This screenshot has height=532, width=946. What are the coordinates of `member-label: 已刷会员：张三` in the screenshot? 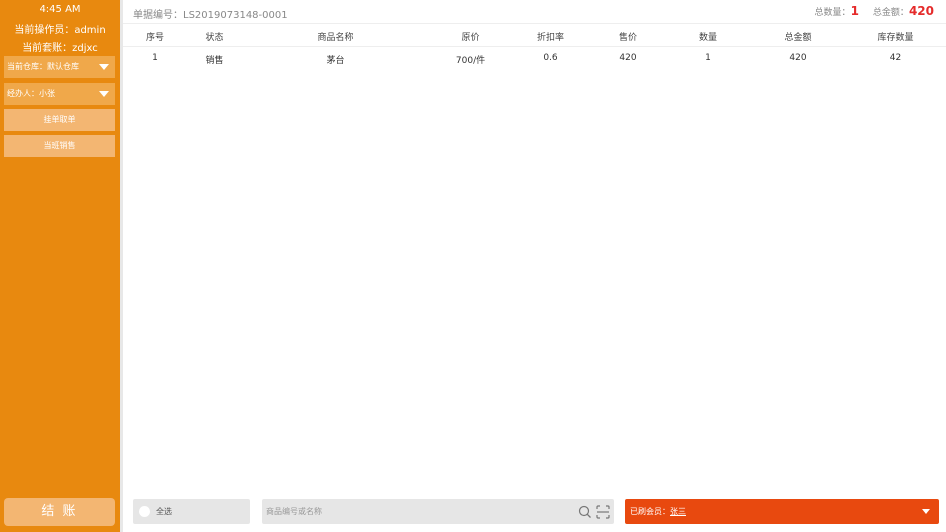 It's located at (658, 511).